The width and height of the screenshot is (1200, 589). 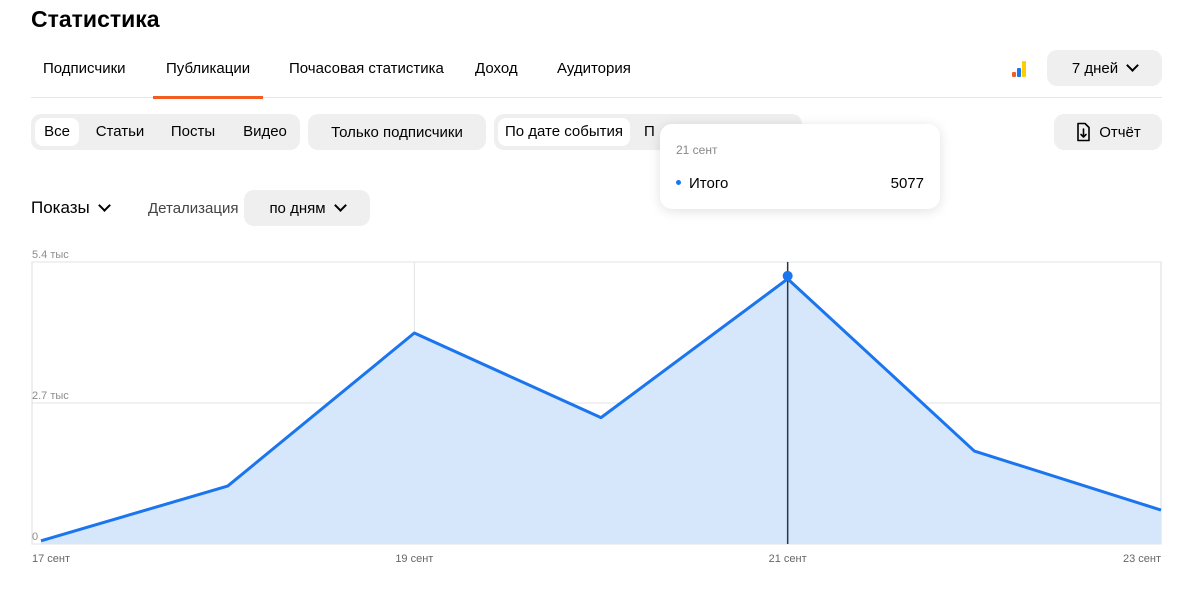 I want to click on x-tick-label: 19 сент, so click(x=414, y=559).